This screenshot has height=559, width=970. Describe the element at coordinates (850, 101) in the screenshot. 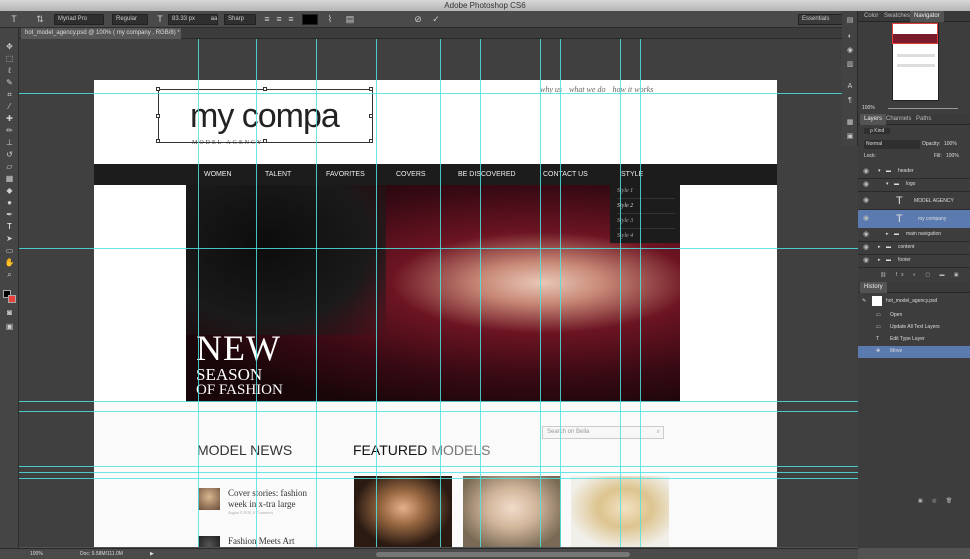

I see `paragraph-icon: ¶` at that location.